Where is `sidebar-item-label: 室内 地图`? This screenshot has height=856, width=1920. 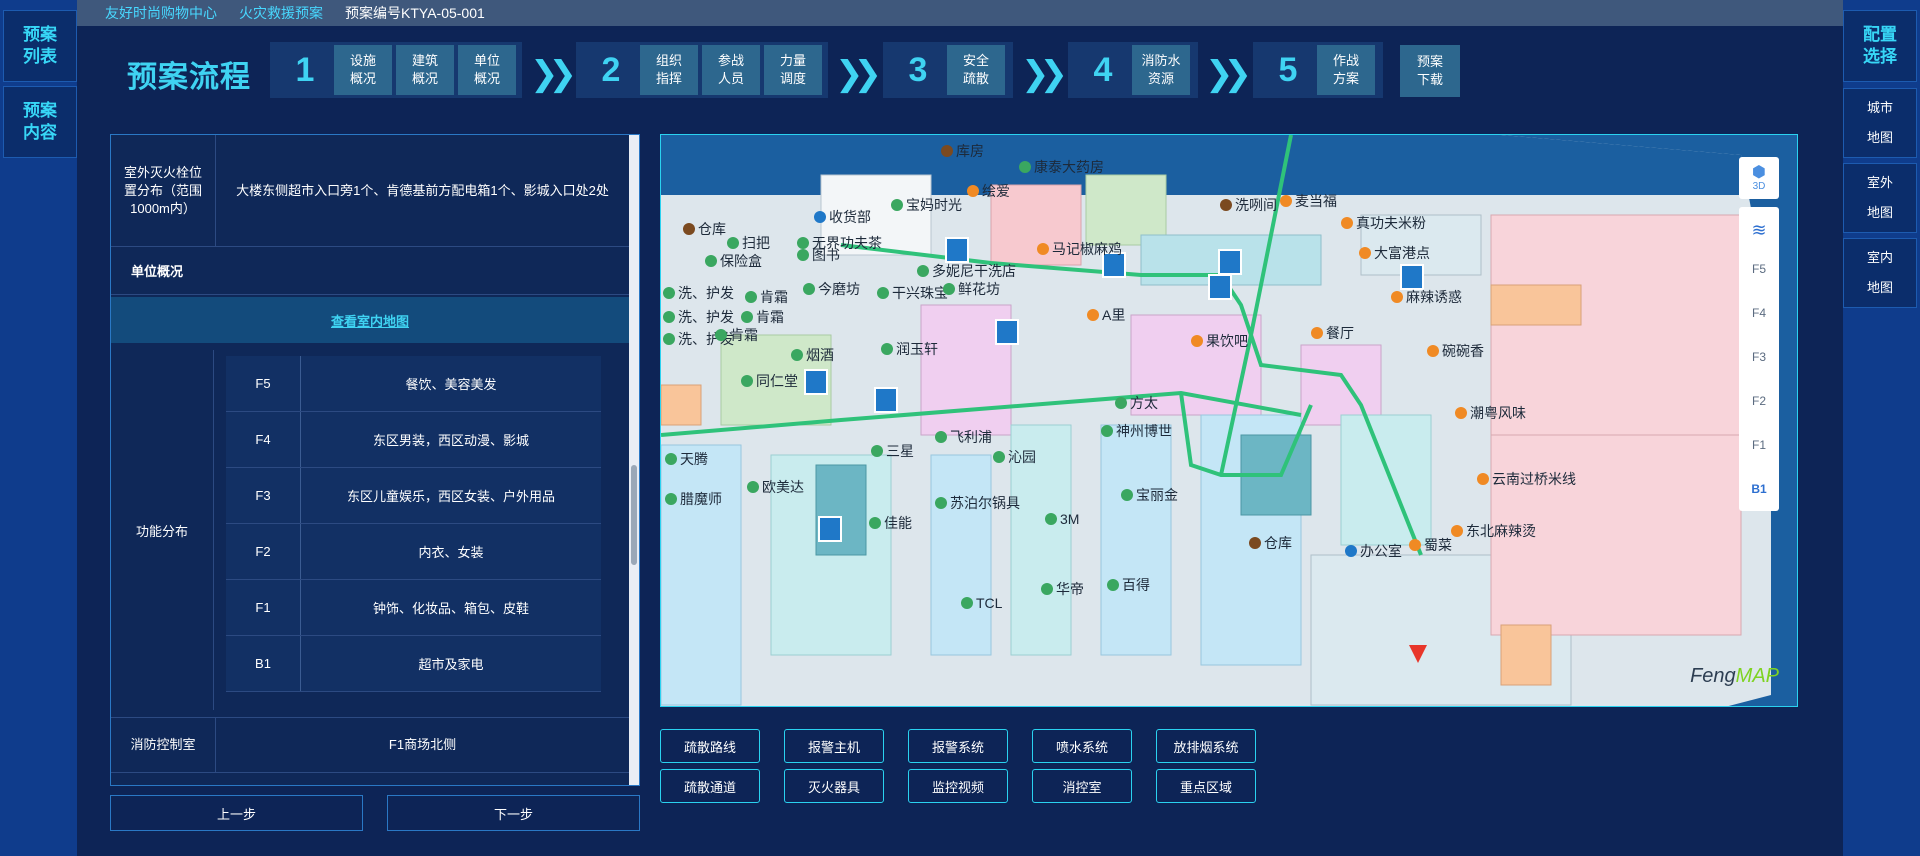 sidebar-item-label: 室内 地图 is located at coordinates (1879, 272).